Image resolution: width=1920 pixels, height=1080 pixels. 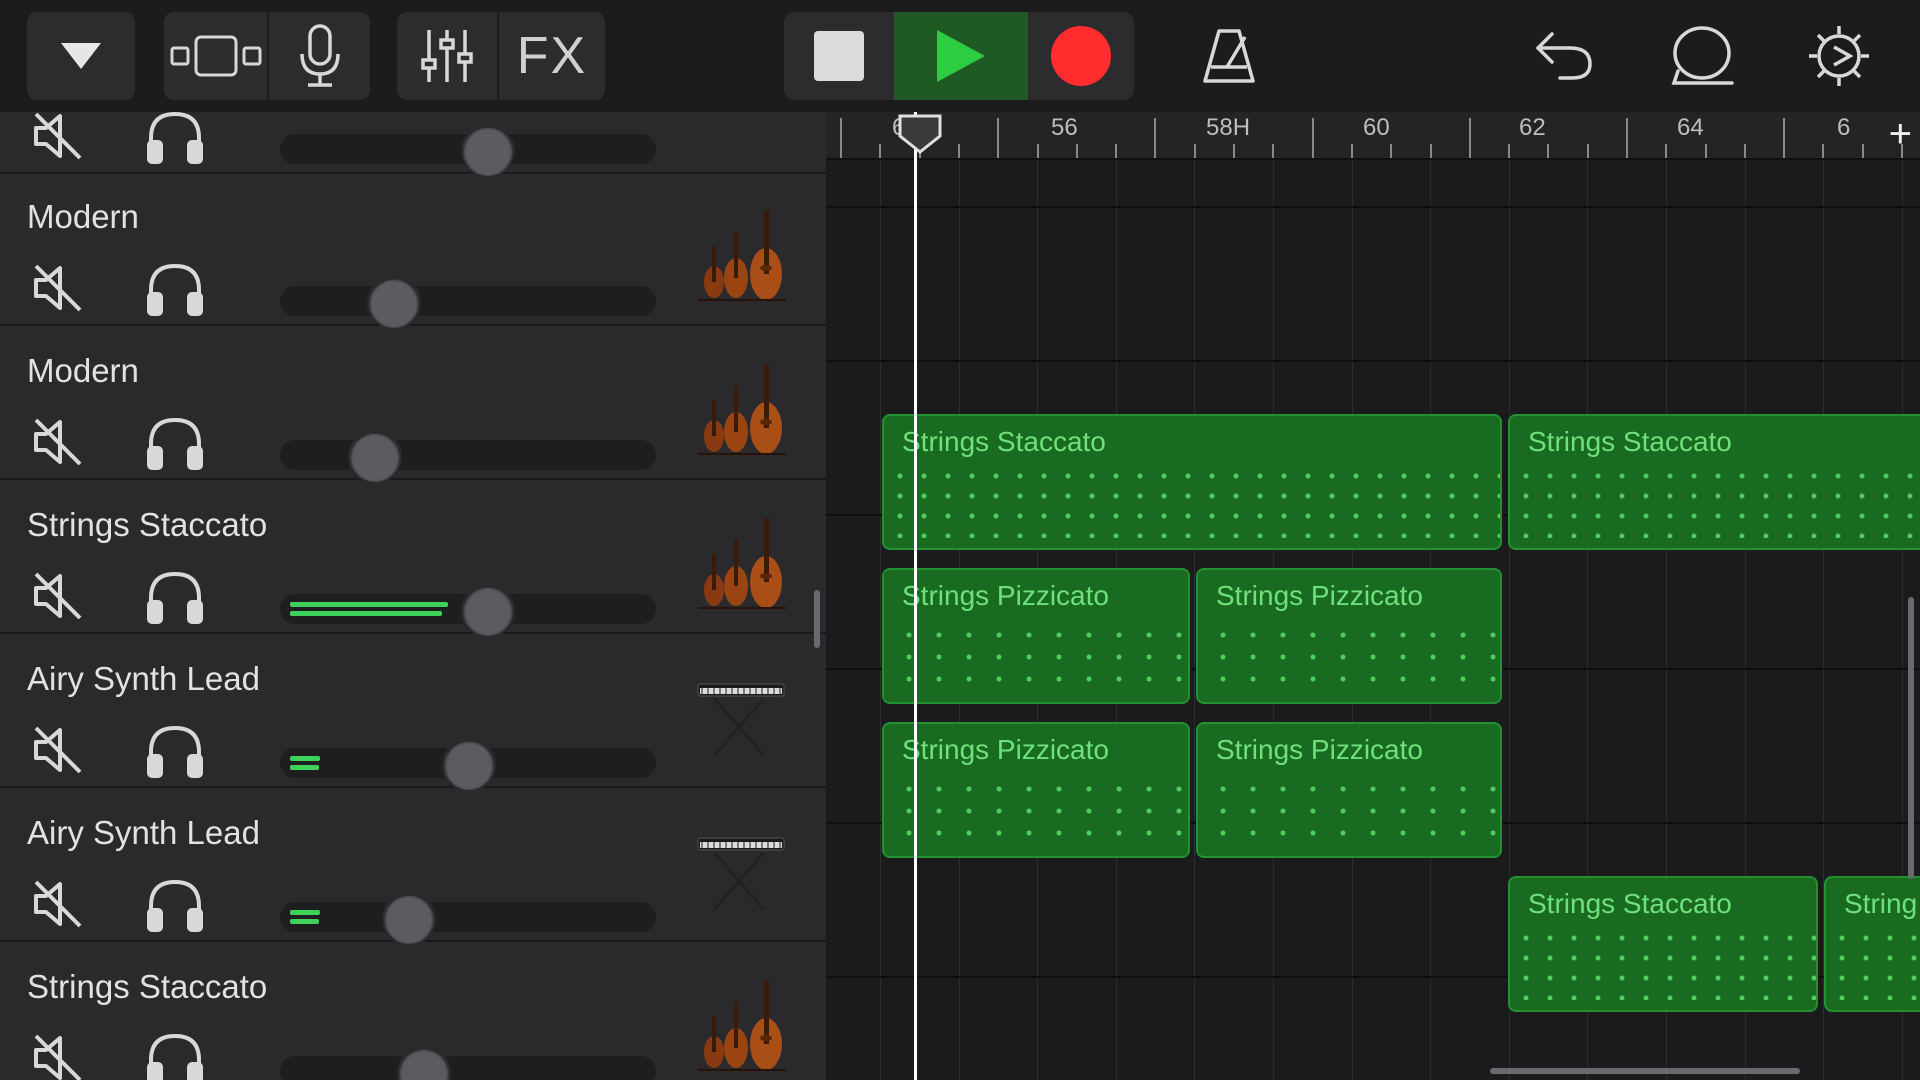 What do you see at coordinates (839, 56) in the screenshot?
I see `stop-button` at bounding box center [839, 56].